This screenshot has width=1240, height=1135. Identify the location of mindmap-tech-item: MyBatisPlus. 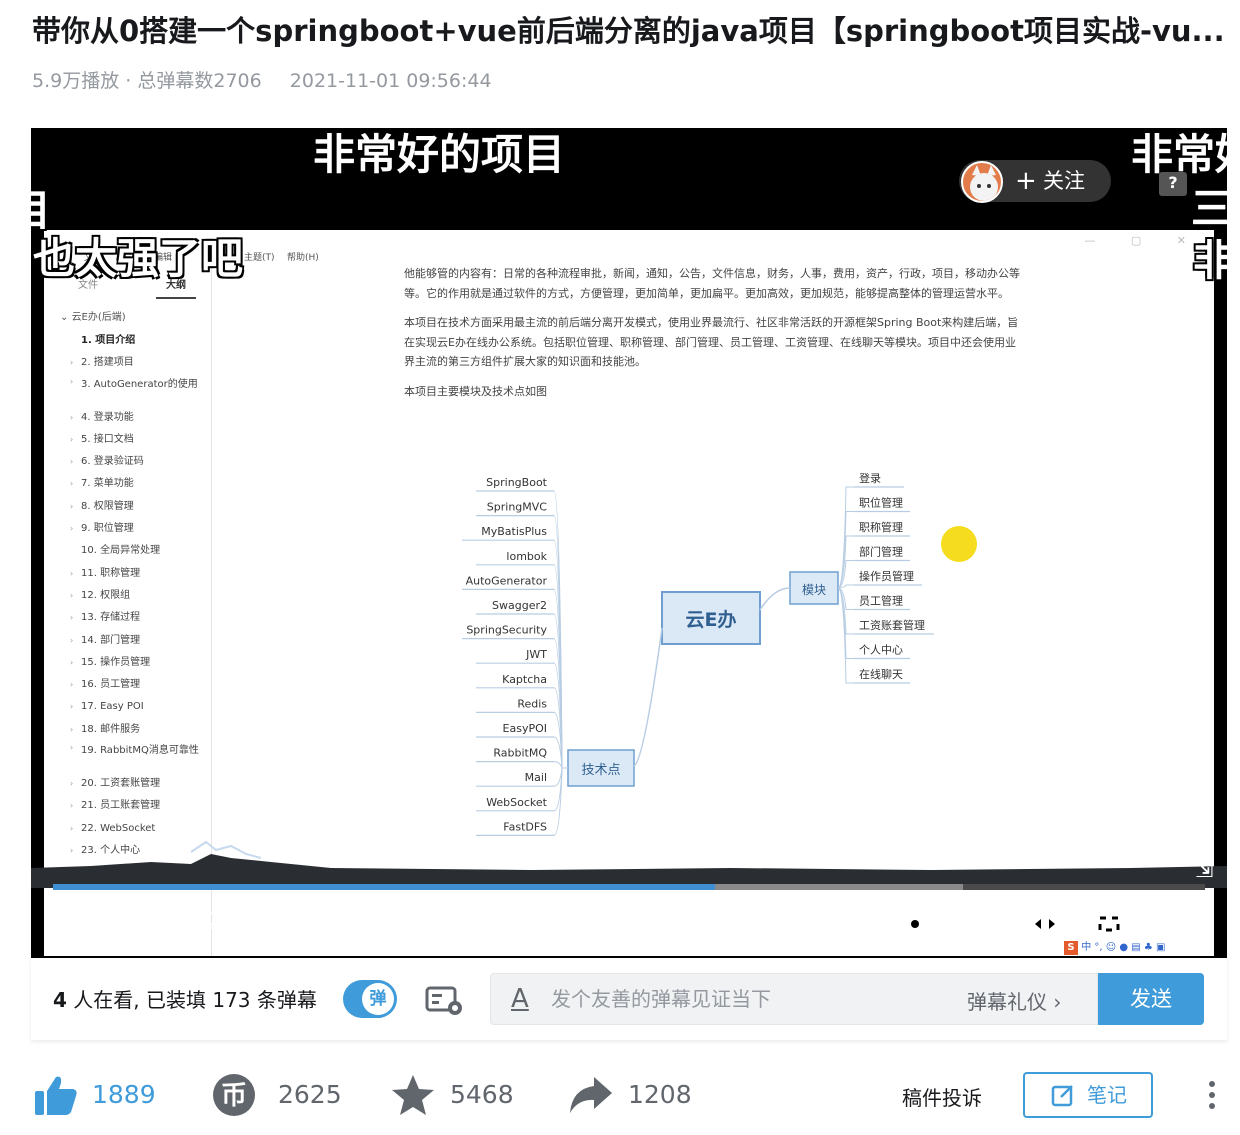
(514, 531).